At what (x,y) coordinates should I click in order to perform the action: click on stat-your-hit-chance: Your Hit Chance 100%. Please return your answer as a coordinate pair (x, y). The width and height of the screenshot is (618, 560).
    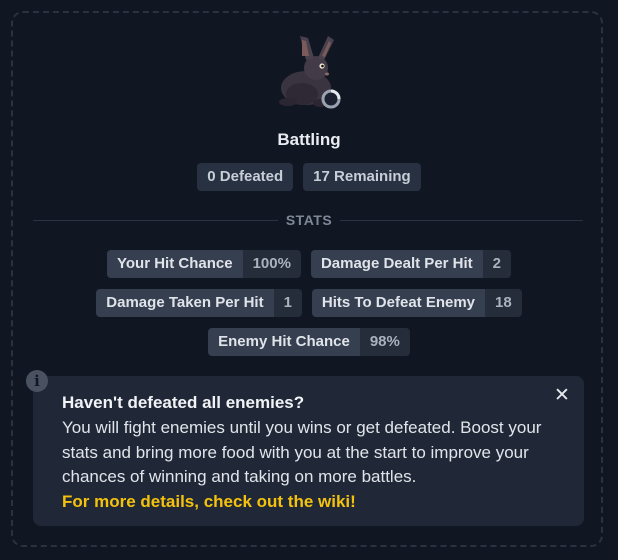
    Looking at the image, I should click on (203, 264).